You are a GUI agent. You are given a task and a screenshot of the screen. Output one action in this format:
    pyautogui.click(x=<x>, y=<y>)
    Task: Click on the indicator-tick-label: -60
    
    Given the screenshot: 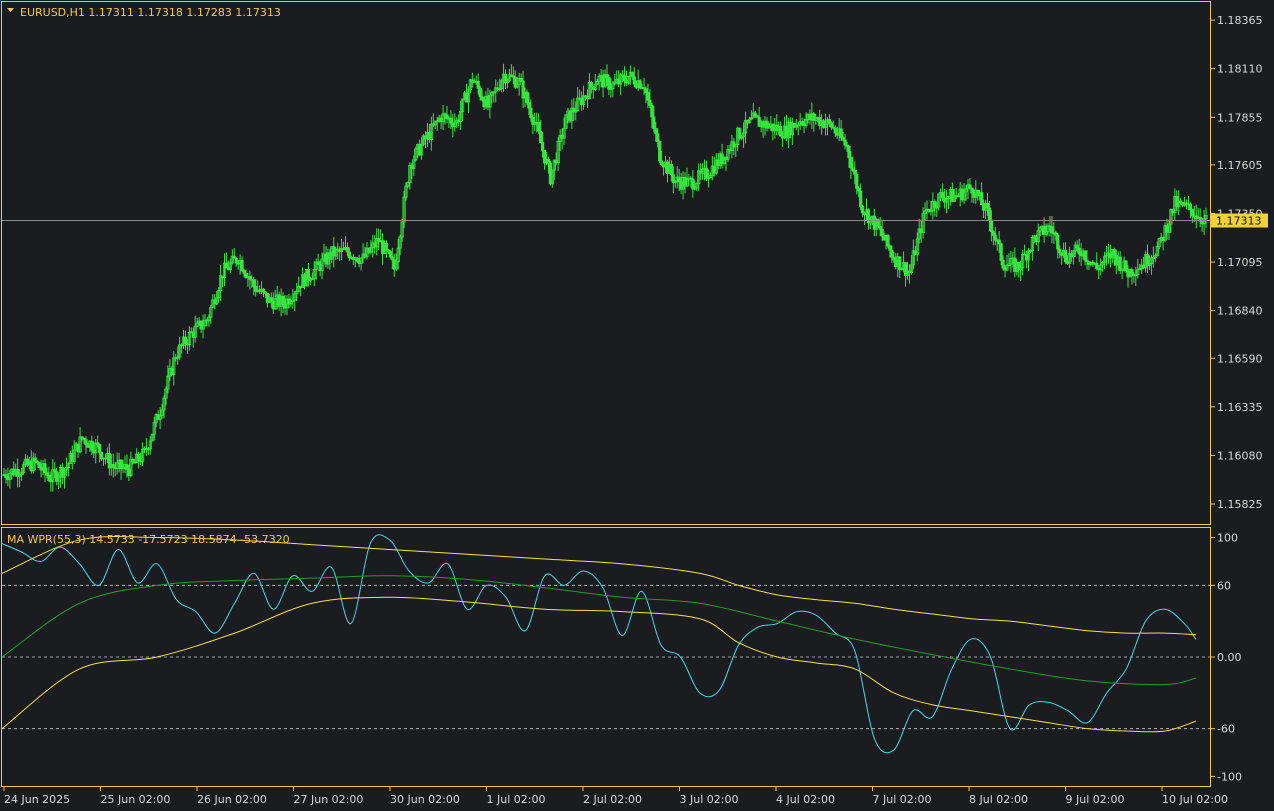 What is the action you would take?
    pyautogui.click(x=1226, y=729)
    